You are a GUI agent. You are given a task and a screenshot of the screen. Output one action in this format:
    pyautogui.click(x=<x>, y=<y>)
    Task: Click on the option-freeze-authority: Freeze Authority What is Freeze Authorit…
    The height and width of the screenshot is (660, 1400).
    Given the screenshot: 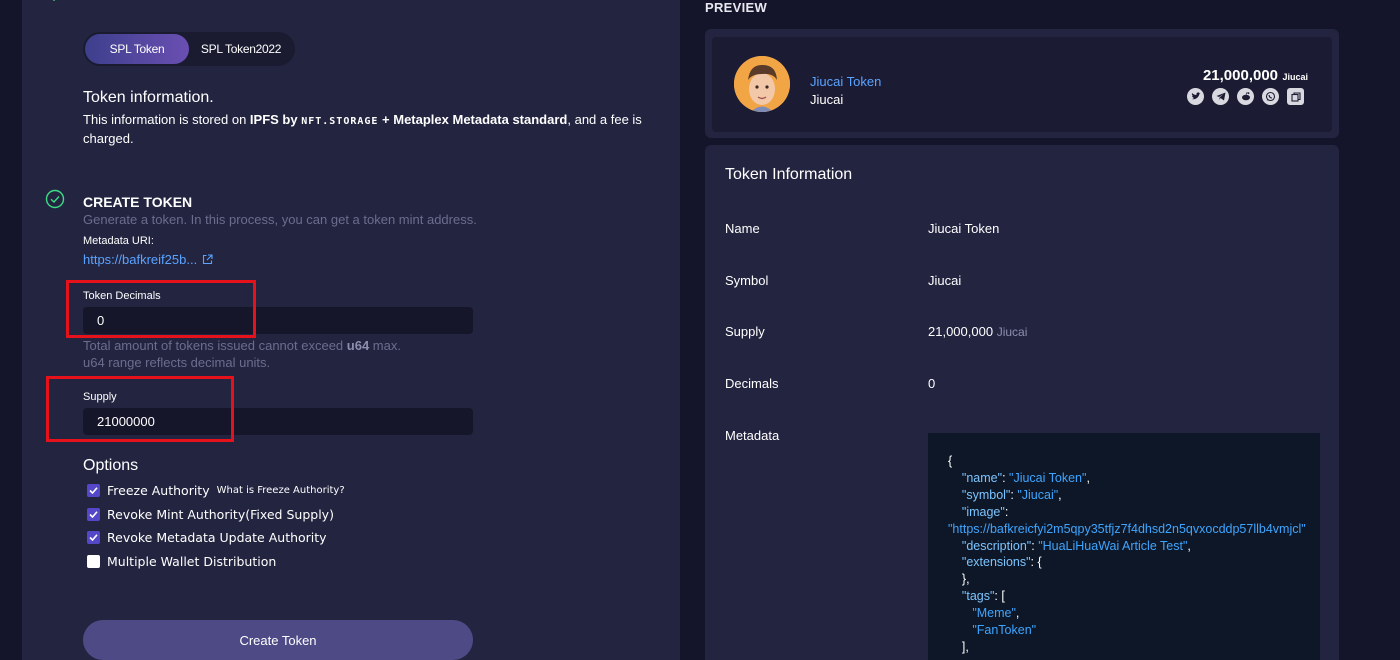 What is the action you would take?
    pyautogui.click(x=216, y=490)
    